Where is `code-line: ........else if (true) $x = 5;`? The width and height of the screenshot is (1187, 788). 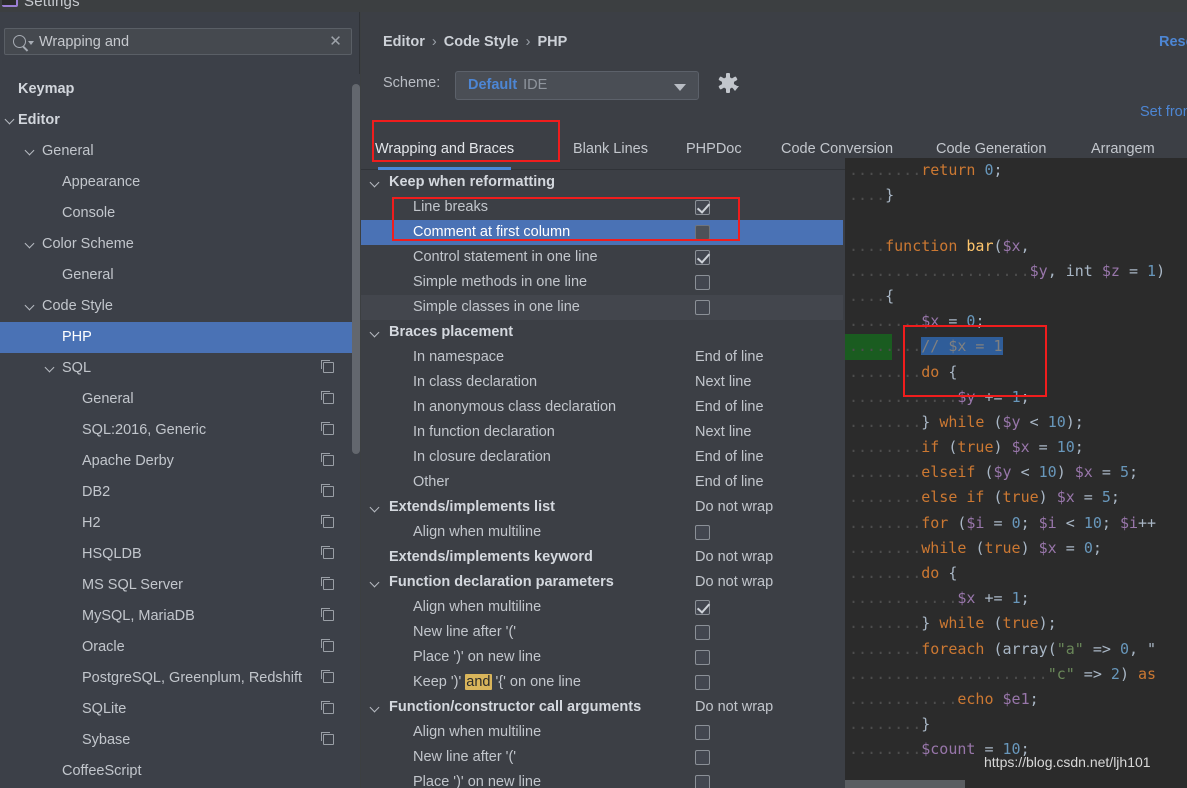 code-line: ........else if (true) $x = 5; is located at coordinates (1016, 497).